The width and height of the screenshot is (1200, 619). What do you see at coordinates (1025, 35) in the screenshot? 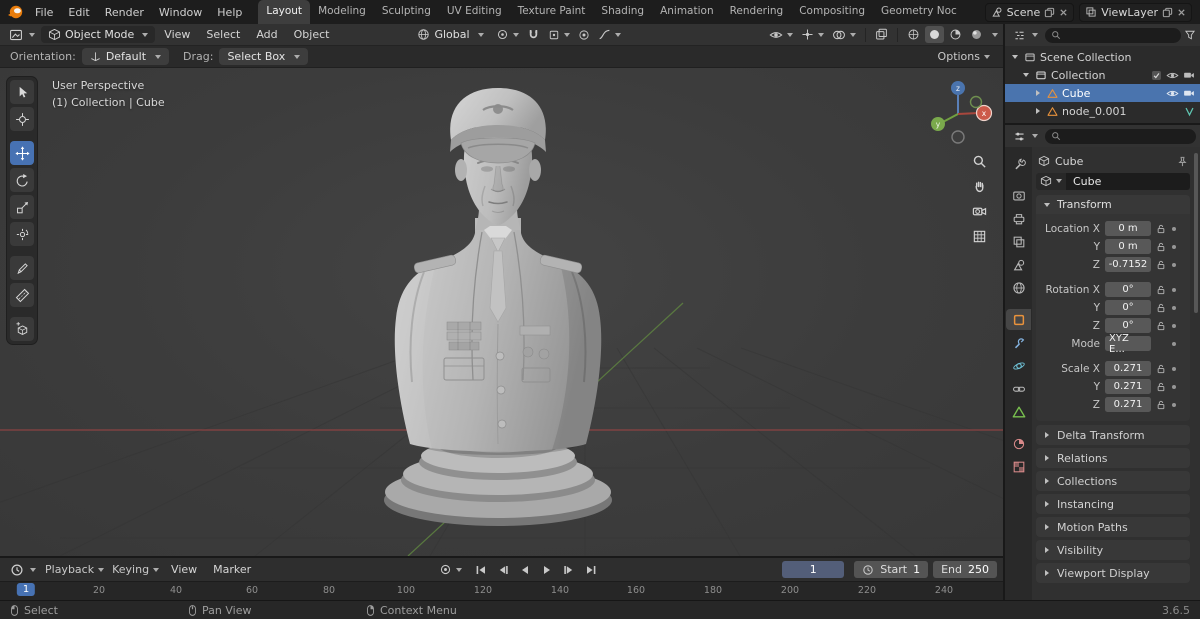
I see `outliner-editor-type-button` at bounding box center [1025, 35].